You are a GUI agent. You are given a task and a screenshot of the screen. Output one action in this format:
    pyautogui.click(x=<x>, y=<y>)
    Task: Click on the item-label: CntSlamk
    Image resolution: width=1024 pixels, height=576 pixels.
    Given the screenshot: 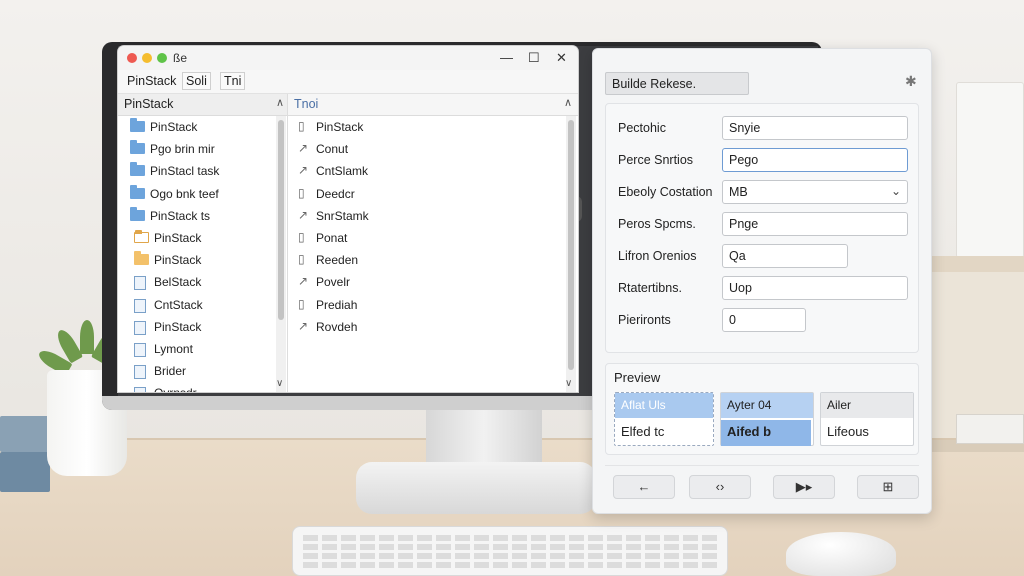 What is the action you would take?
    pyautogui.click(x=342, y=171)
    